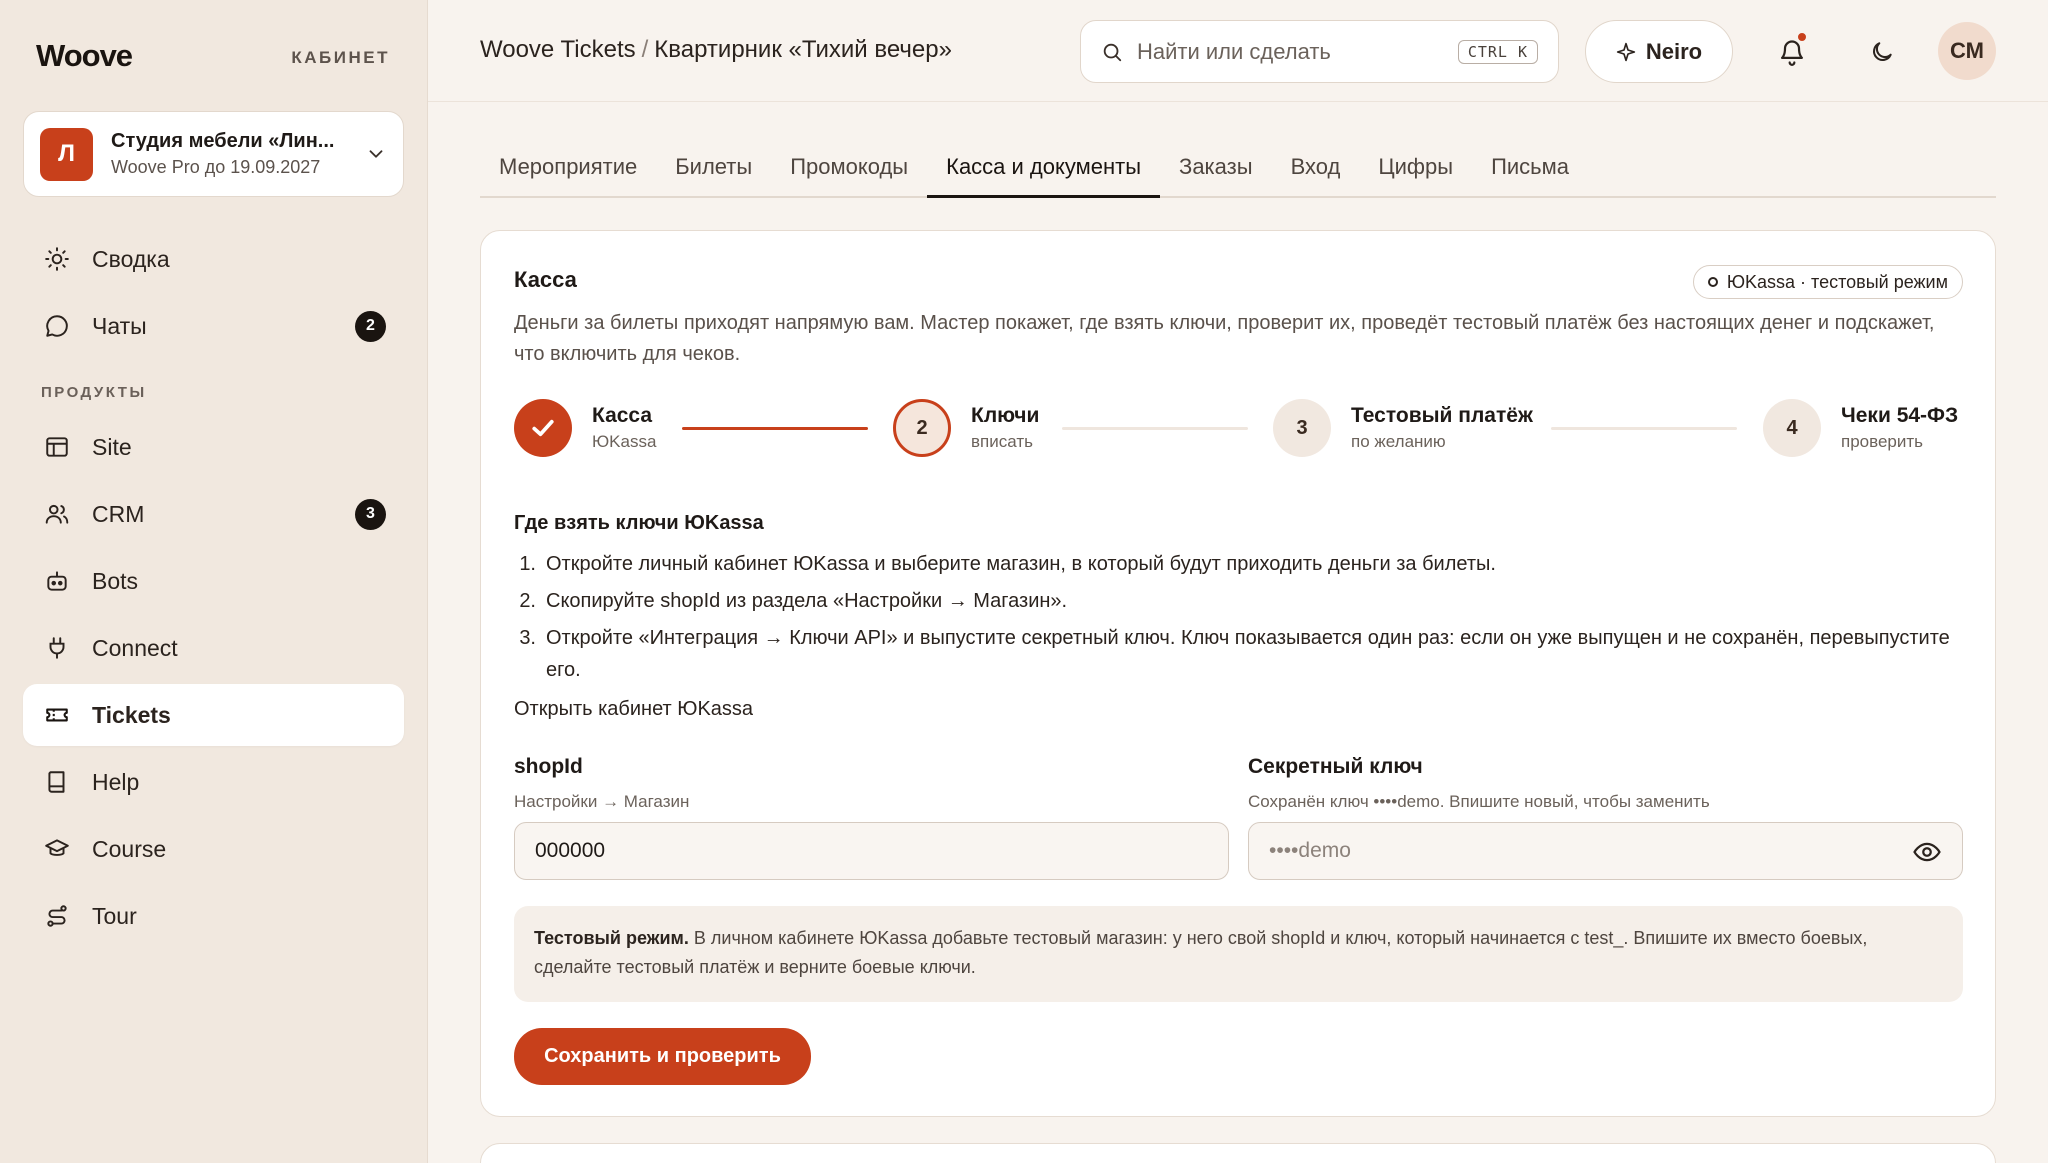 Image resolution: width=2048 pixels, height=1163 pixels. I want to click on sidebar-item-summary: Сводка, so click(213, 259).